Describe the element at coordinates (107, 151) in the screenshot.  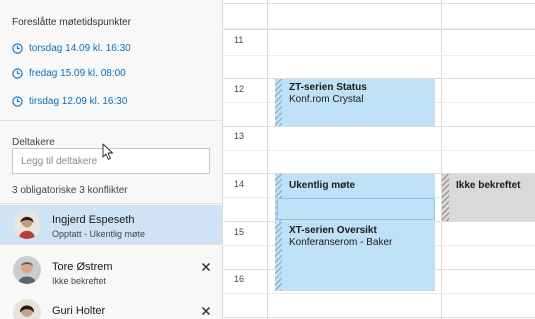
I see `mouse-pointer-icon` at that location.